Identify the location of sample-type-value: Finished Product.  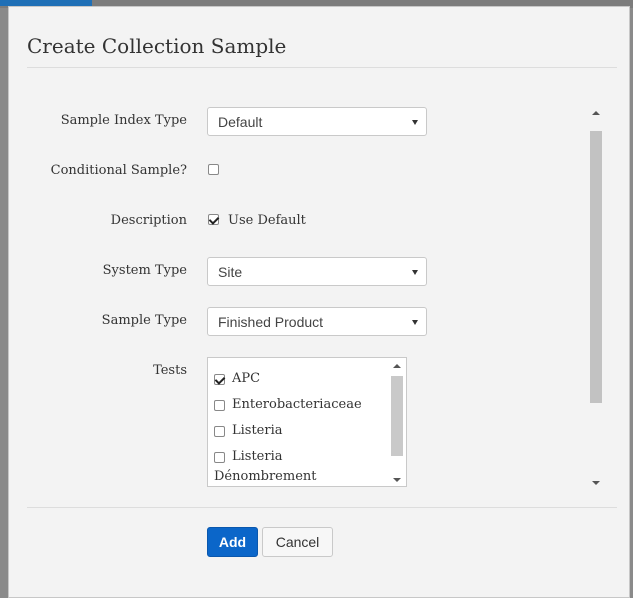
(271, 322).